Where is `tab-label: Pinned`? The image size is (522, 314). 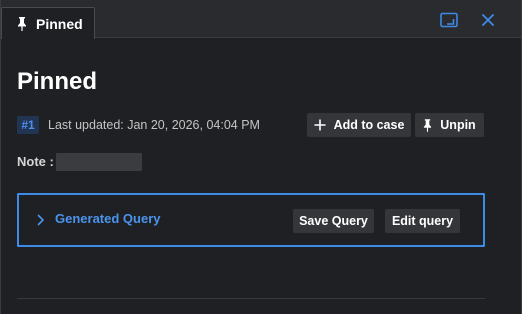
tab-label: Pinned is located at coordinates (59, 24).